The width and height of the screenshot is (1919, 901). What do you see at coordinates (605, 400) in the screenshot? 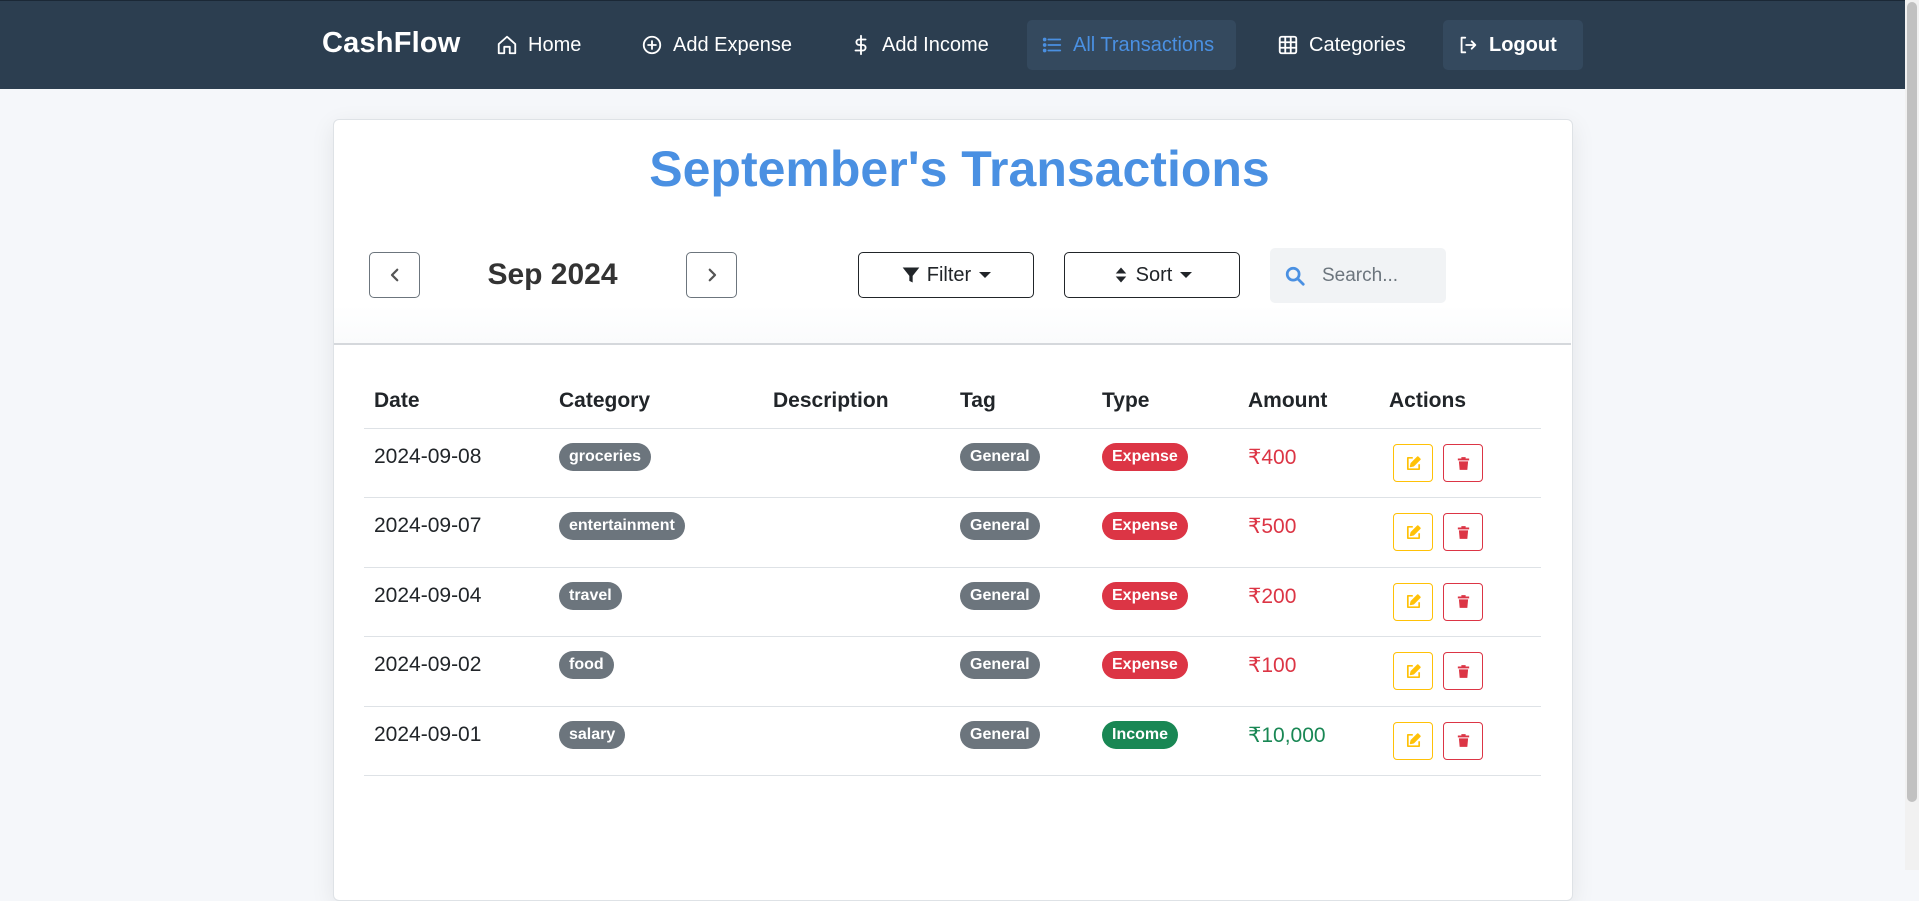
I see `column-header-category: Category` at bounding box center [605, 400].